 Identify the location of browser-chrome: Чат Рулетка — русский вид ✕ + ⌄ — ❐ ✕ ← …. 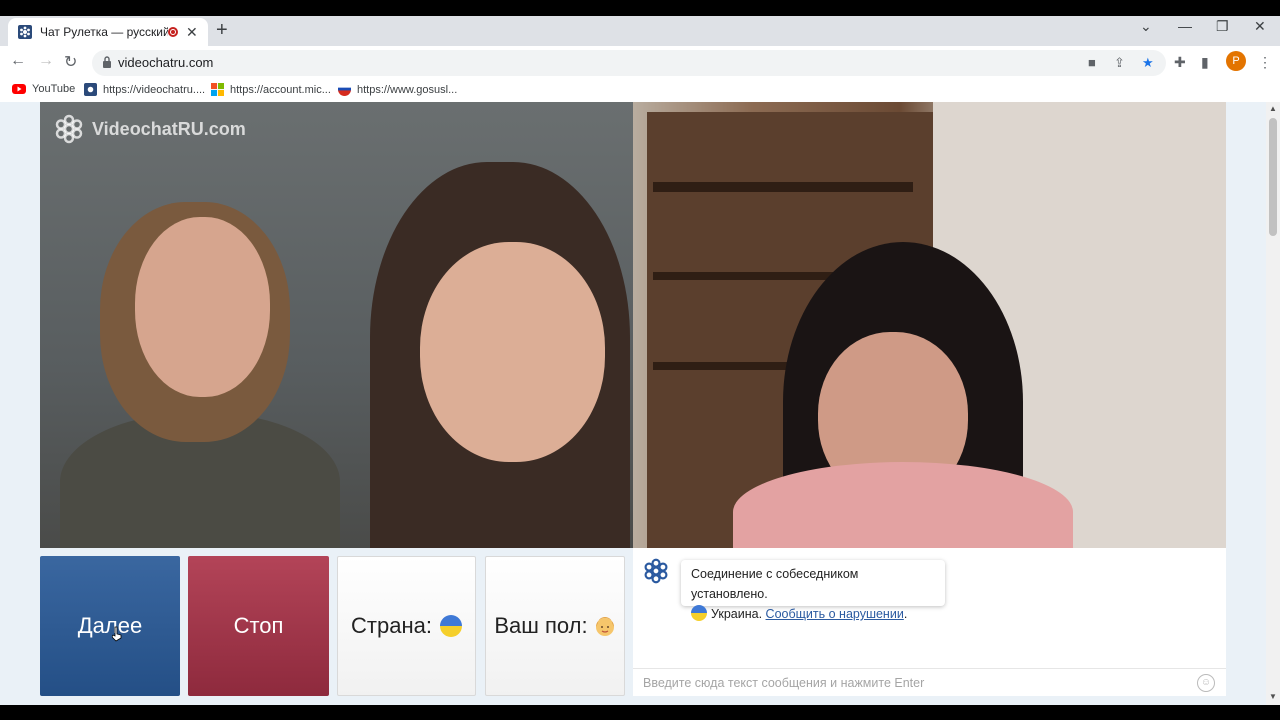
(640, 59).